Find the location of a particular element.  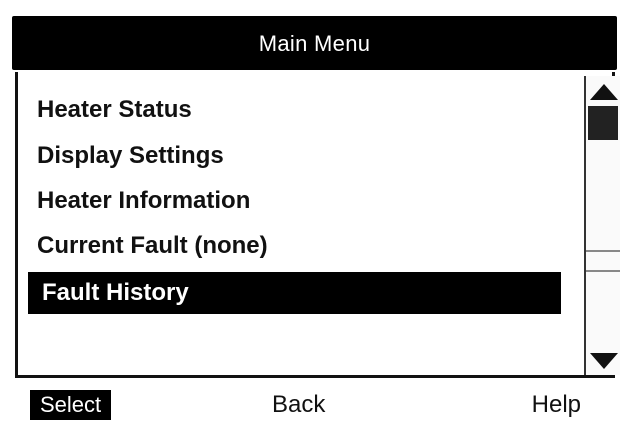

back-softkey: Back is located at coordinates (298, 405).